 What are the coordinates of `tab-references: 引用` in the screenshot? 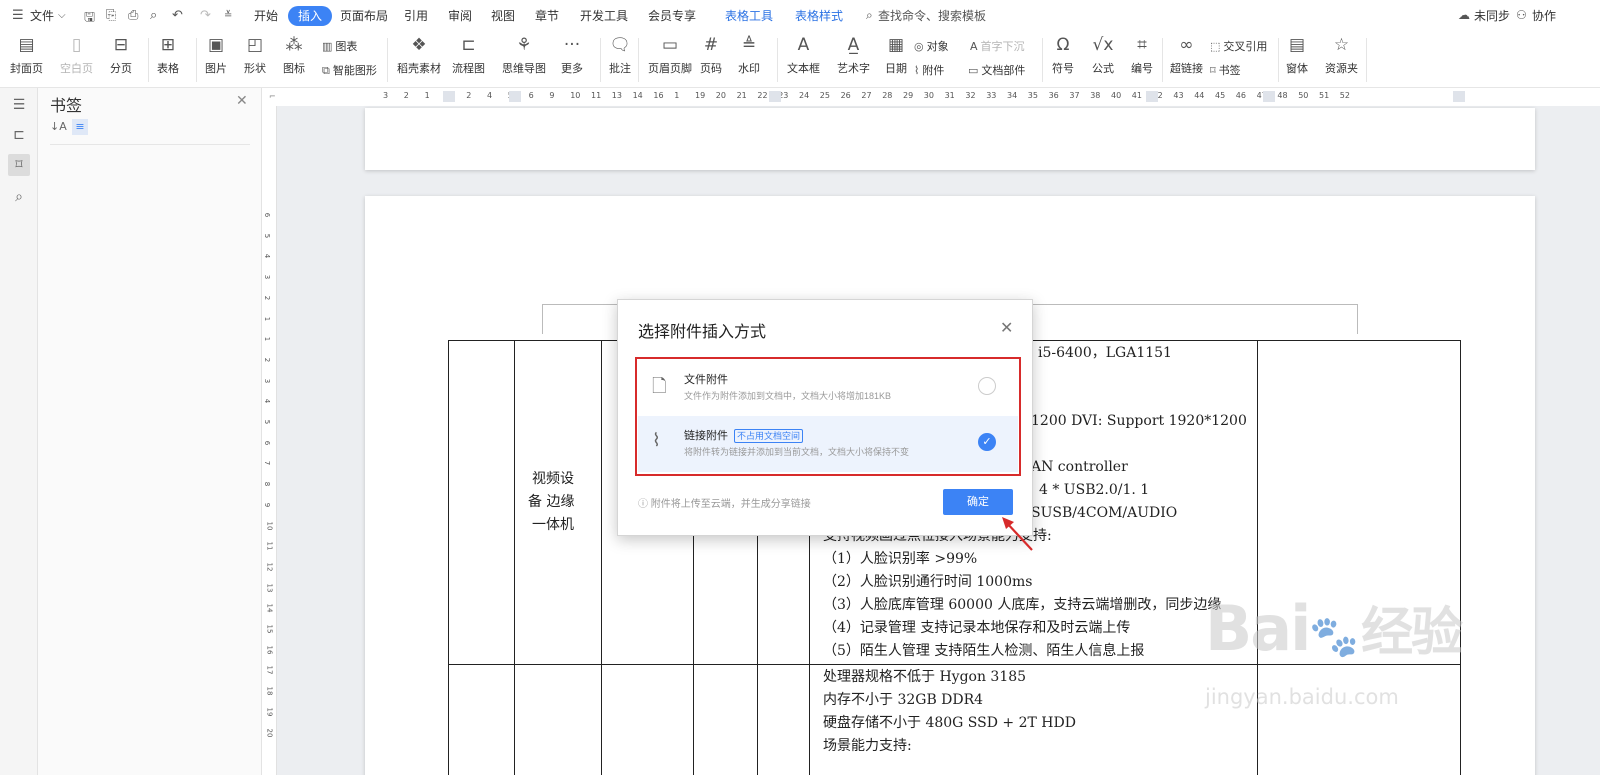 It's located at (416, 16).